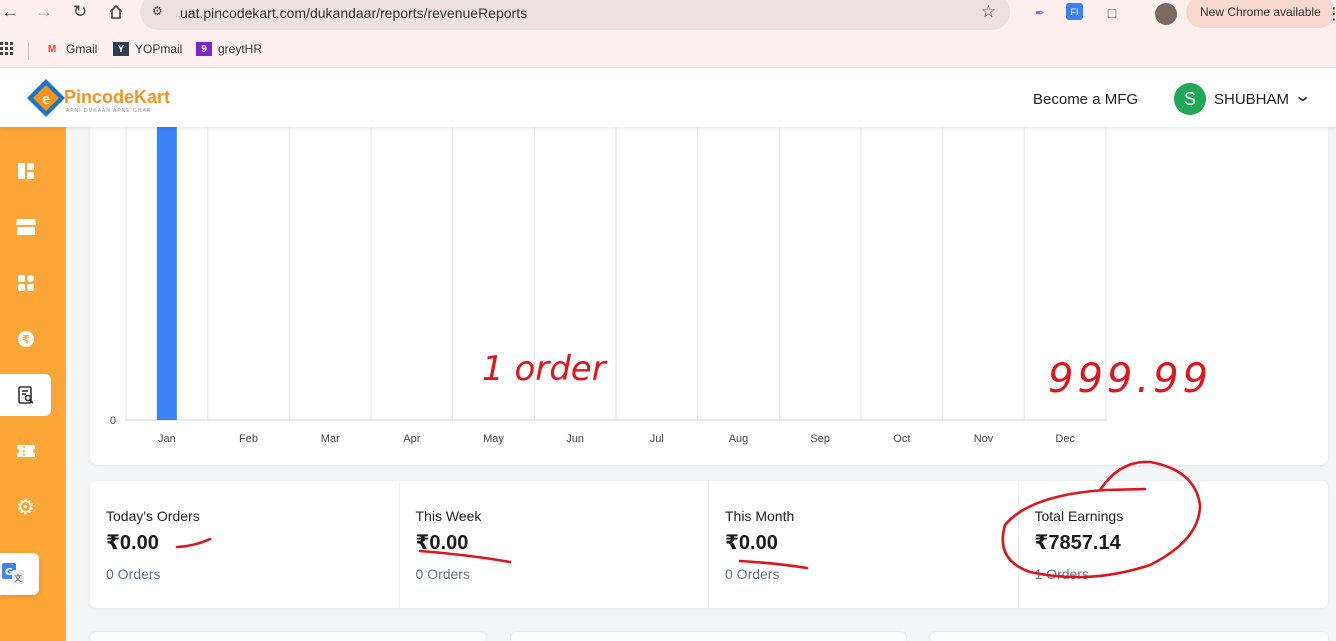 The image size is (1336, 641). Describe the element at coordinates (1190, 99) in the screenshot. I see `avatar: S` at that location.